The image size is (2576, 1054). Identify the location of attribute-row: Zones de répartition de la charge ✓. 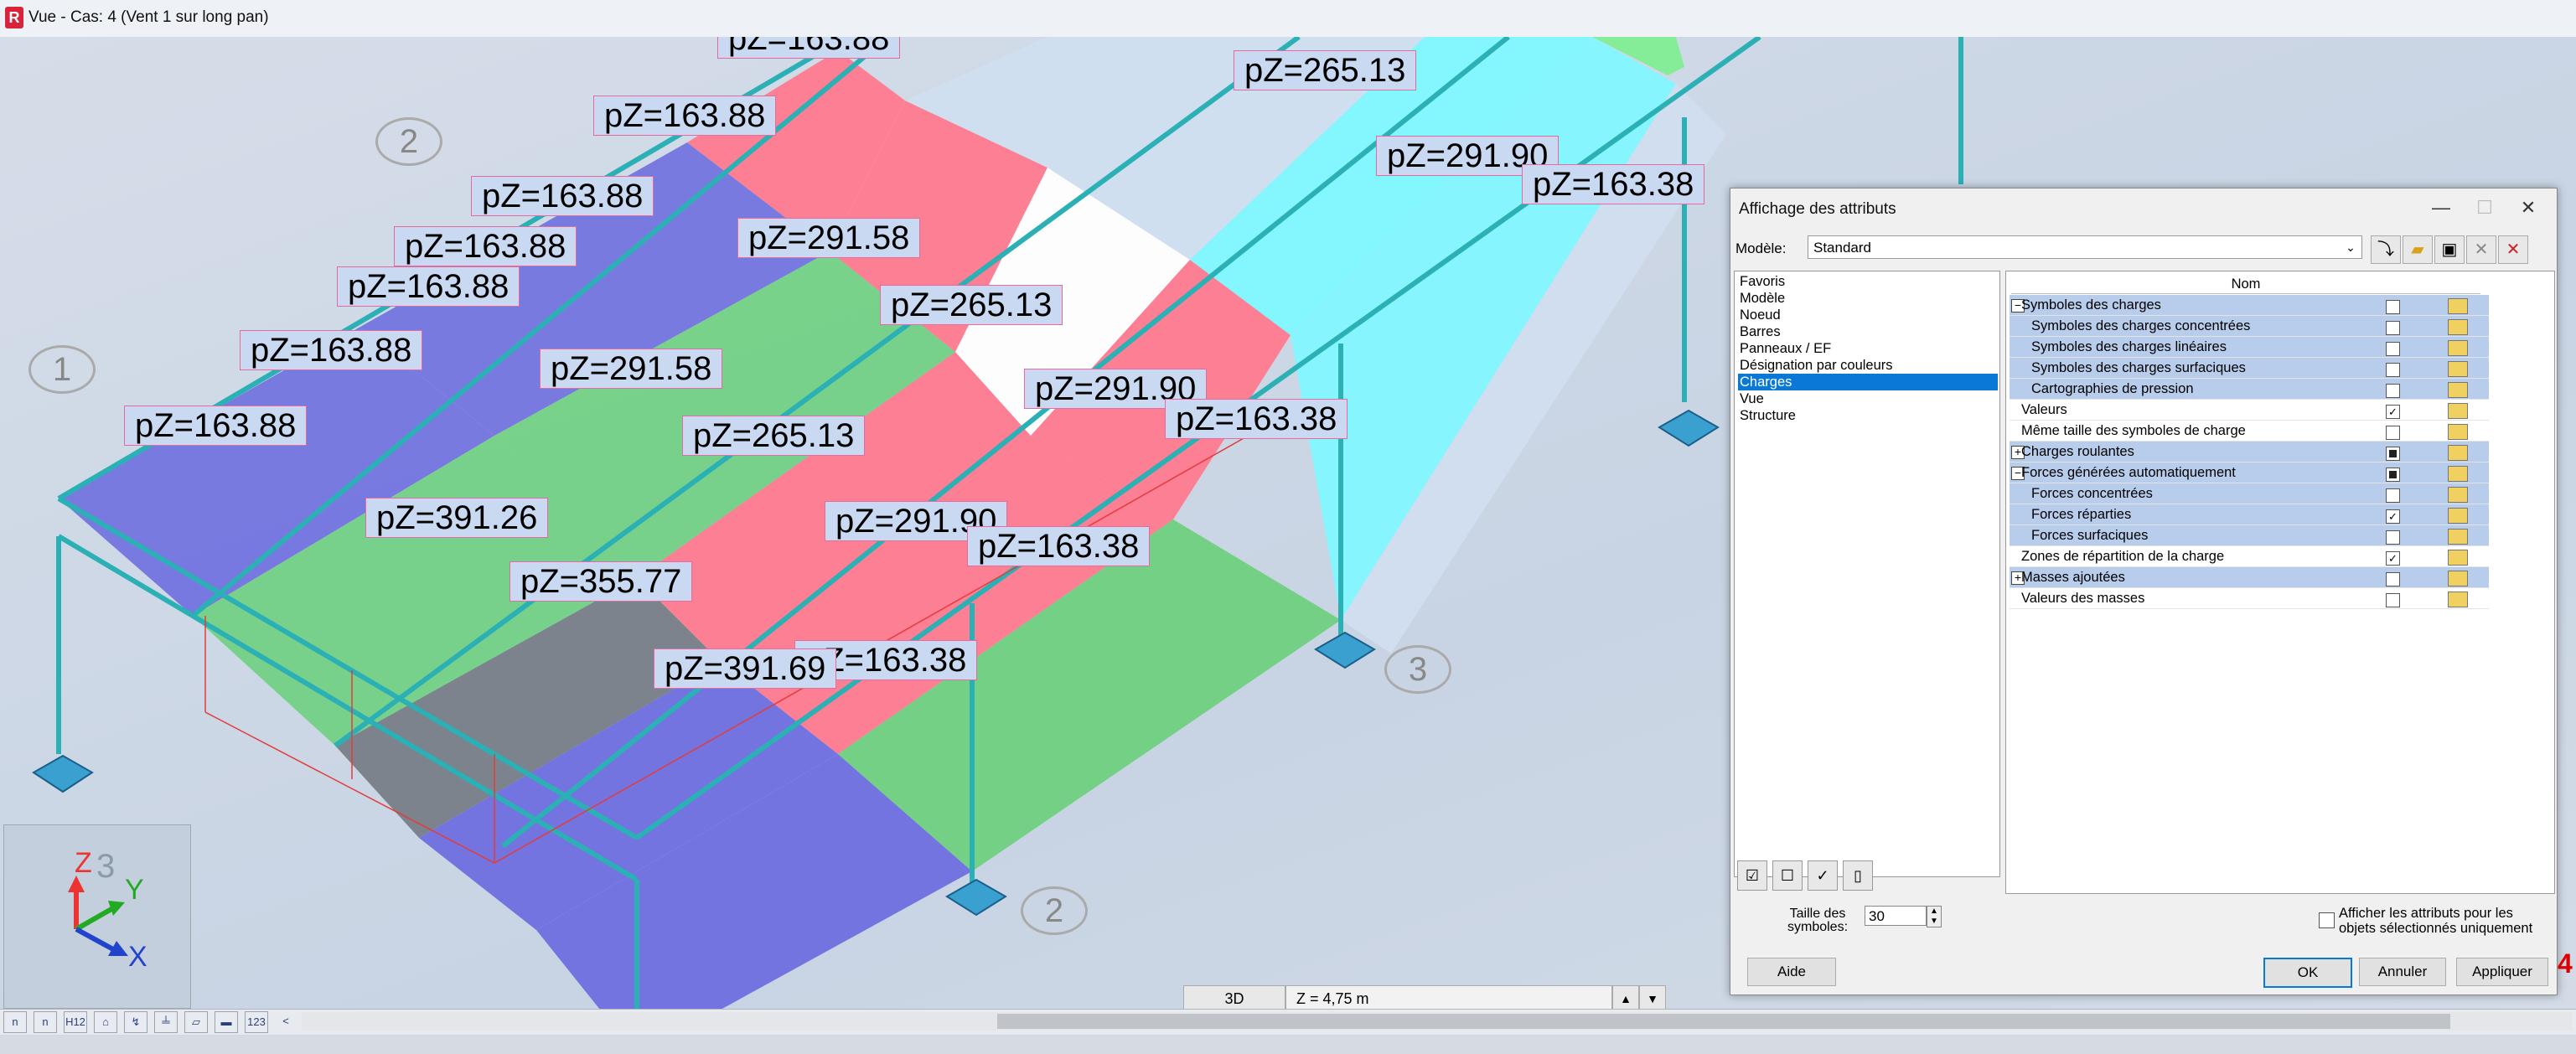
(2249, 556).